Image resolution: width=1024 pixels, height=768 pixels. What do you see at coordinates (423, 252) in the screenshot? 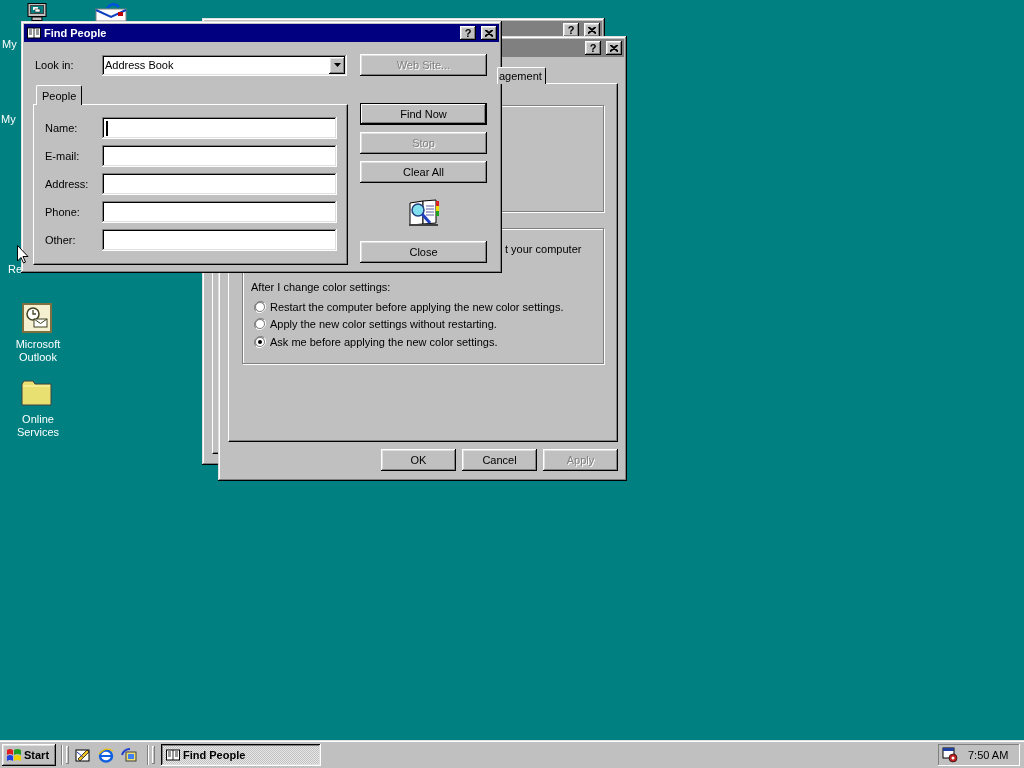
I see `close-dialog-button: Close` at bounding box center [423, 252].